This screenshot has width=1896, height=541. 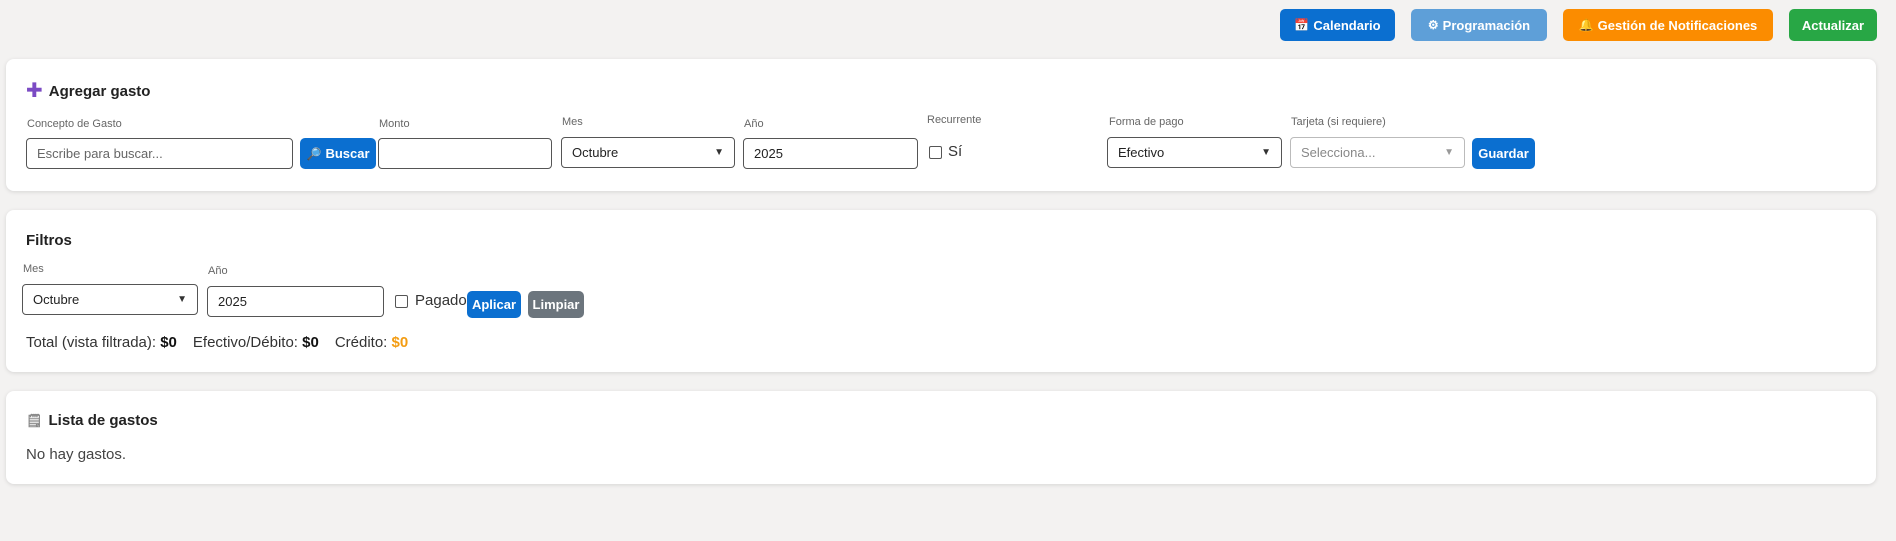 I want to click on payment-select-value: Efectivo, so click(x=1141, y=152).